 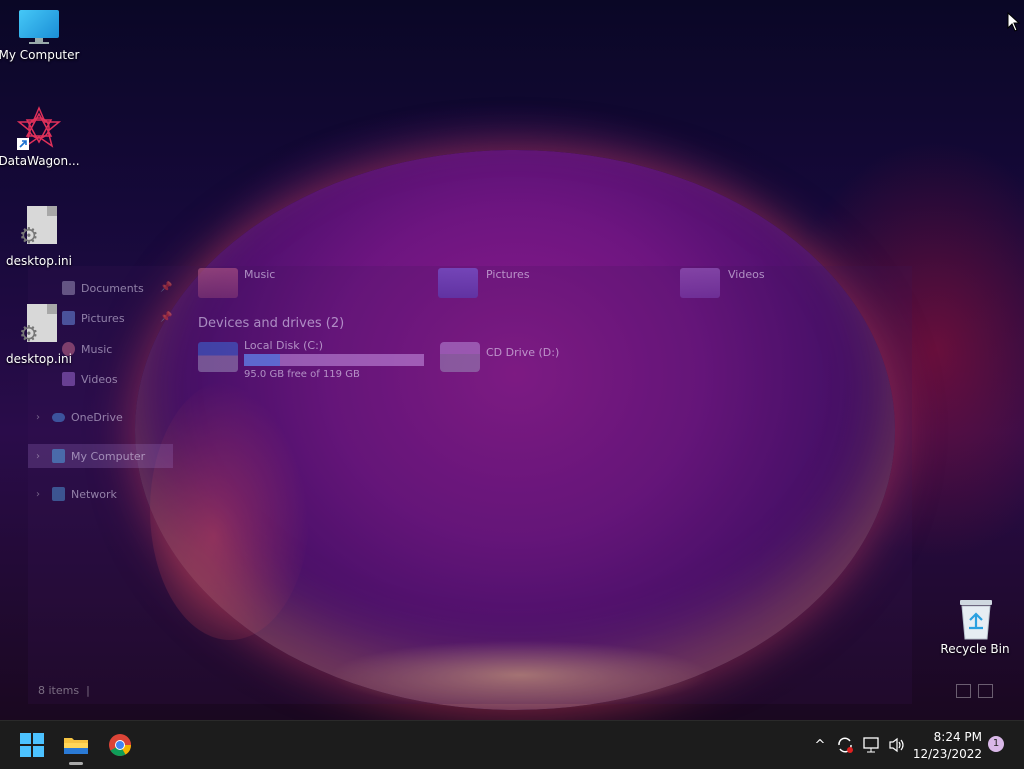 I want to click on nav-item-label: Network, so click(x=94, y=494).